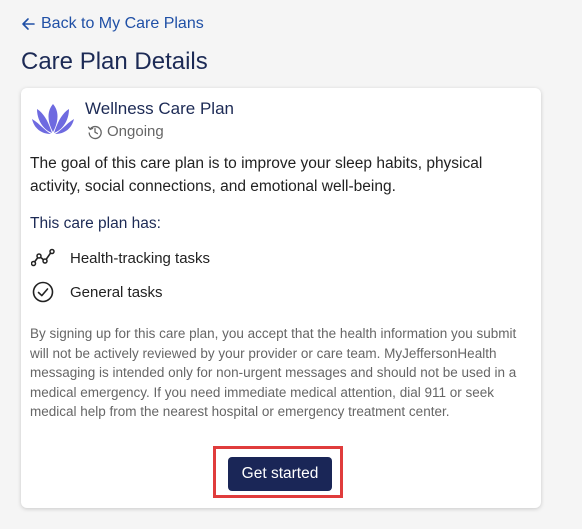 Image resolution: width=582 pixels, height=529 pixels. What do you see at coordinates (116, 292) in the screenshot?
I see `task-type-label: General tasks` at bounding box center [116, 292].